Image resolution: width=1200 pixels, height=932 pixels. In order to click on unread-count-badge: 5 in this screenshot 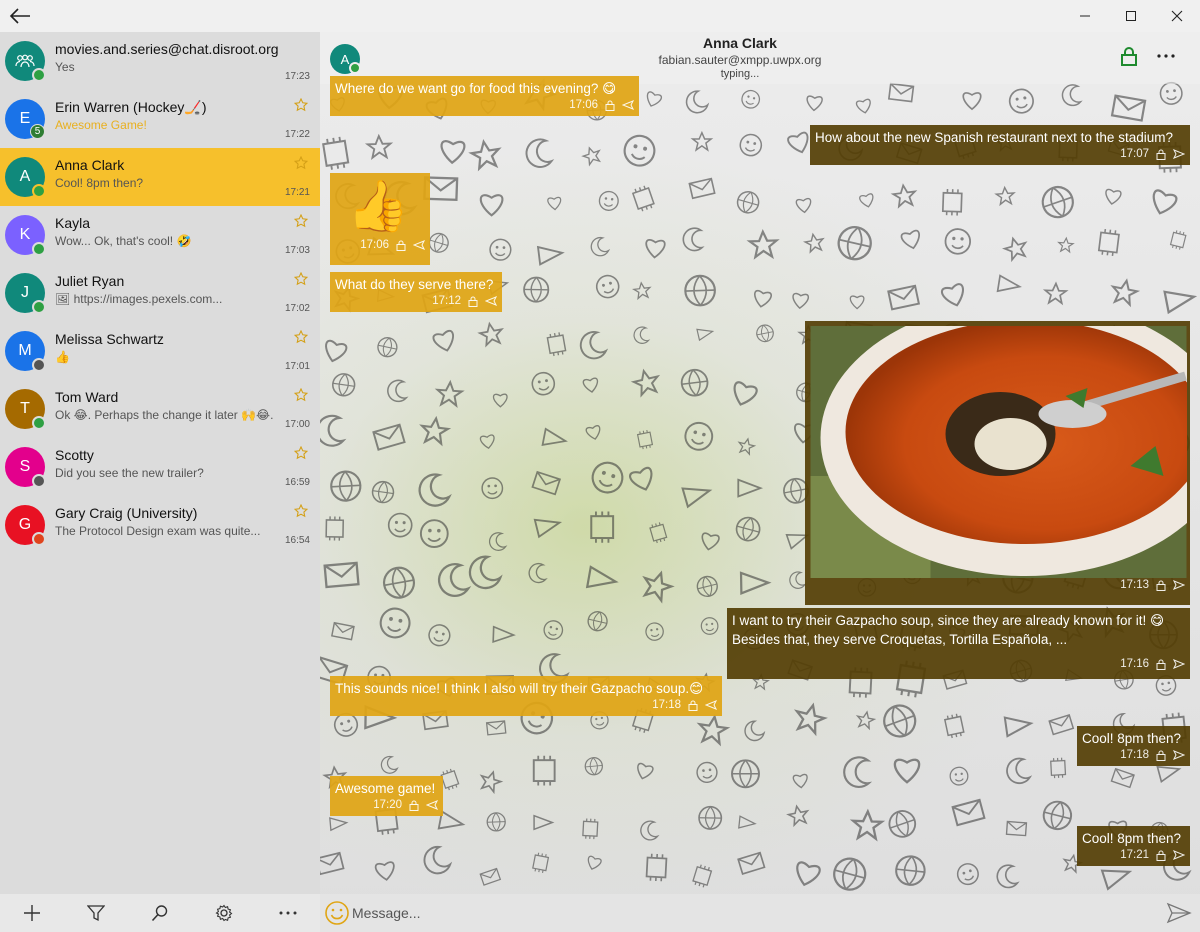, I will do `click(37, 131)`.